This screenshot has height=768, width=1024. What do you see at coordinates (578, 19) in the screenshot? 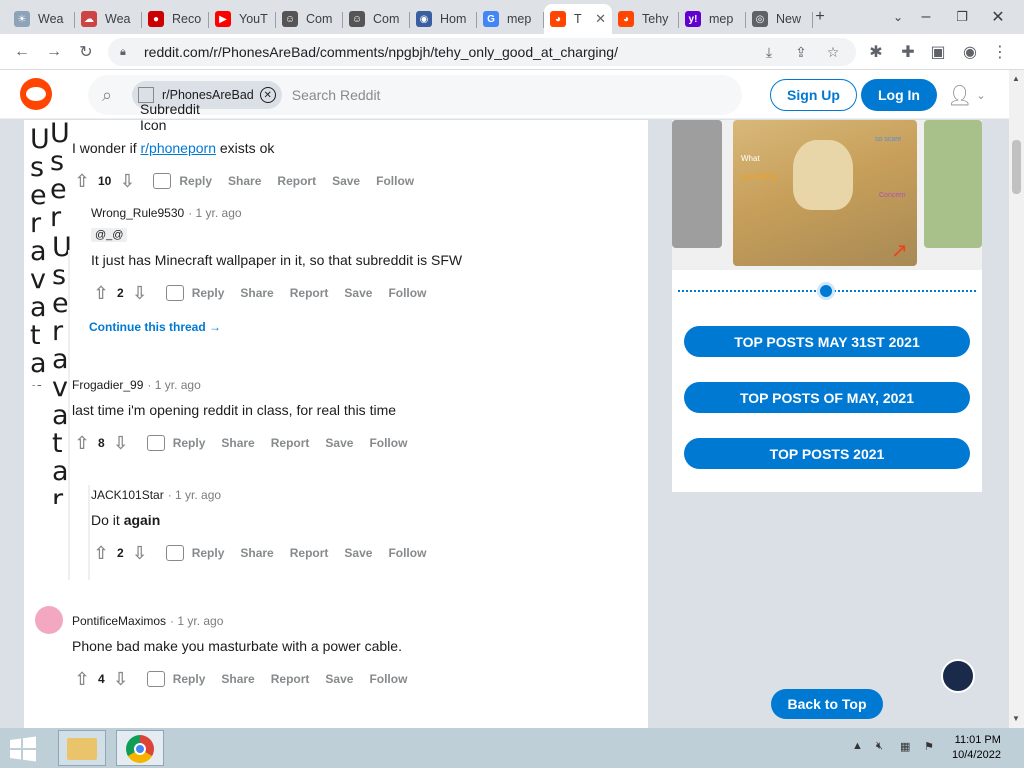
I see `browser-tab: ◕ T ✕` at bounding box center [578, 19].